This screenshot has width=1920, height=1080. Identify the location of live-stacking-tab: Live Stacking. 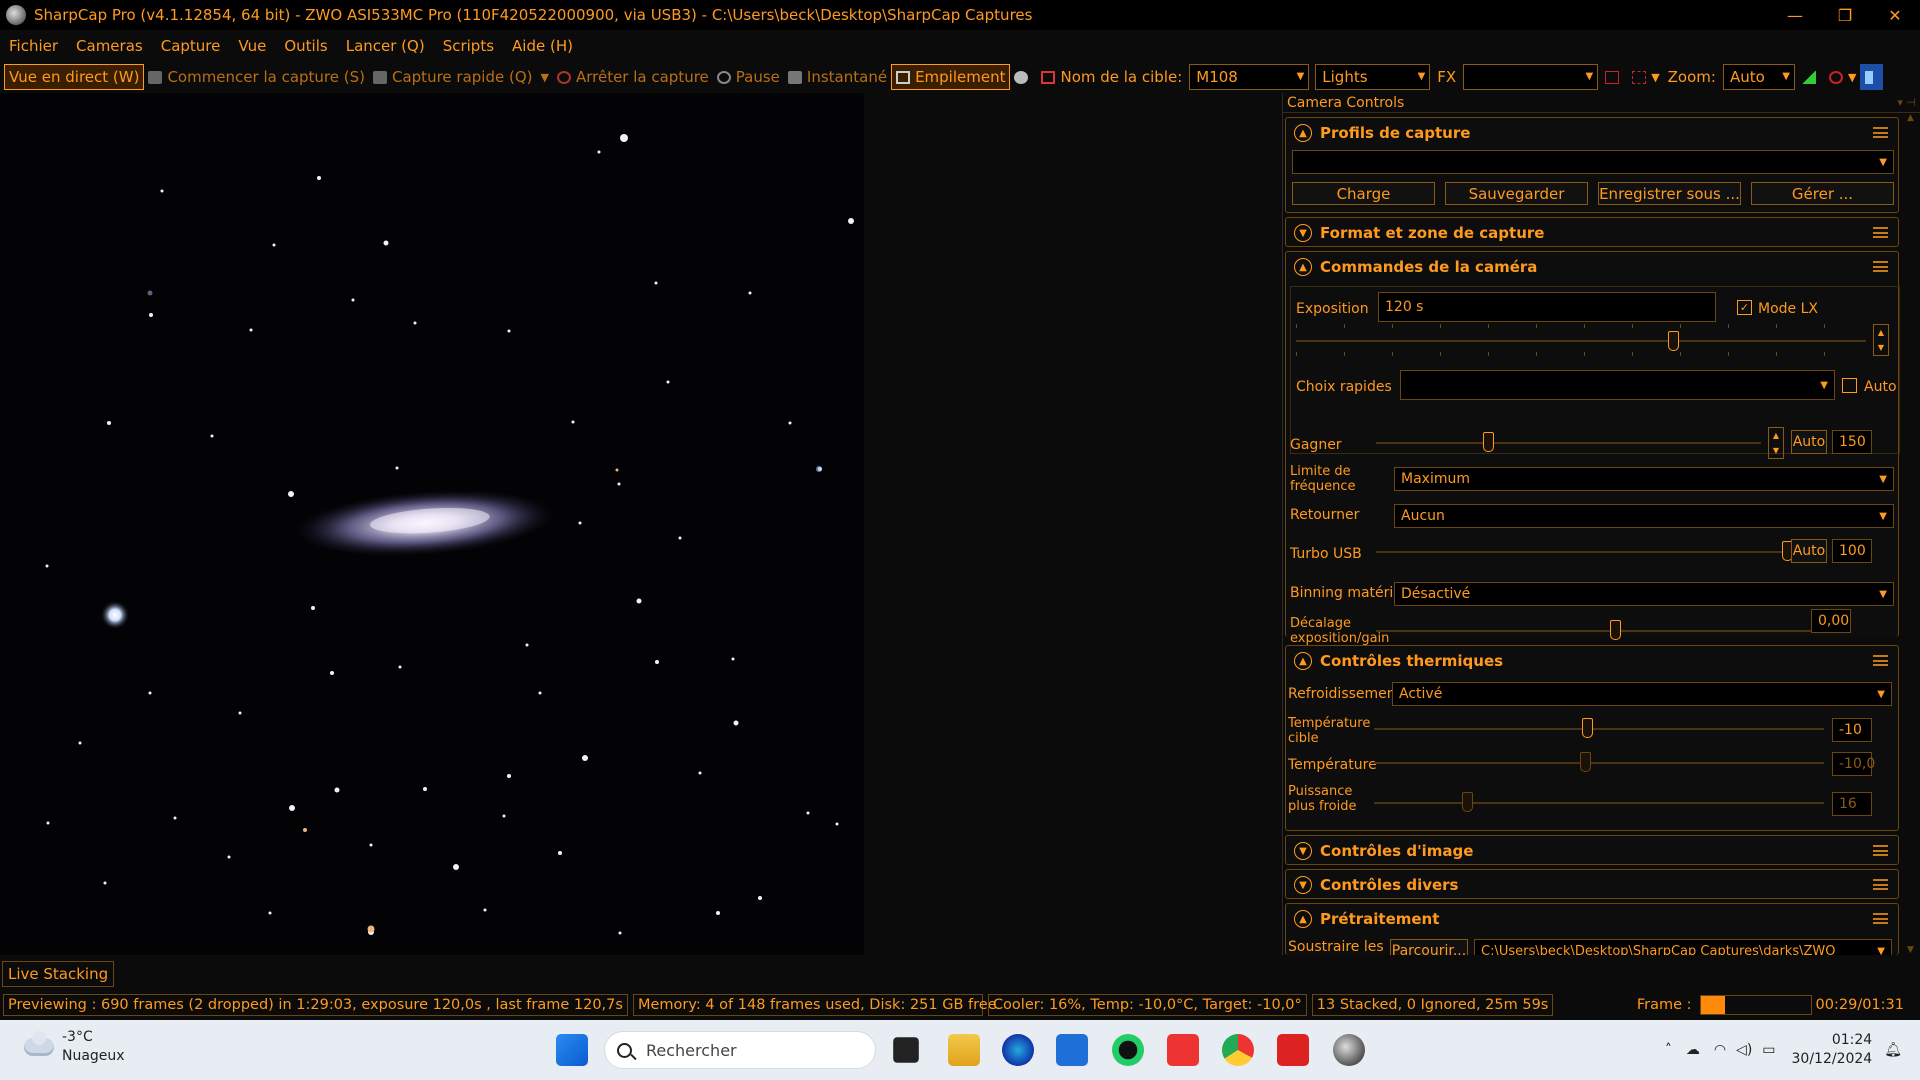
(58, 974).